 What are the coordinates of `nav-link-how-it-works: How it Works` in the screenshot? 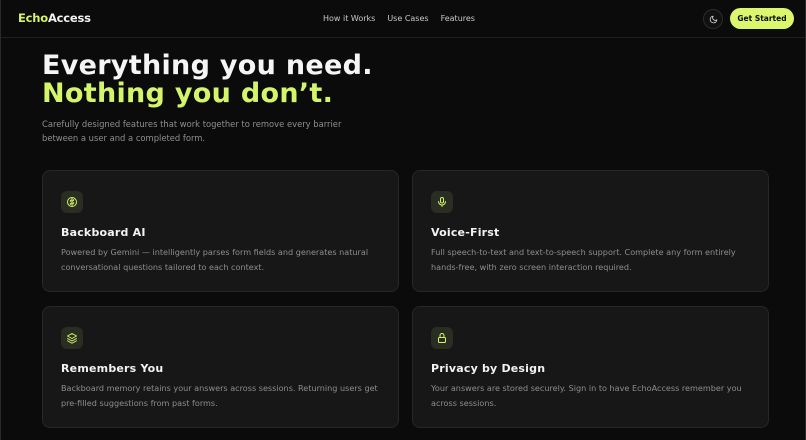 It's located at (349, 18).